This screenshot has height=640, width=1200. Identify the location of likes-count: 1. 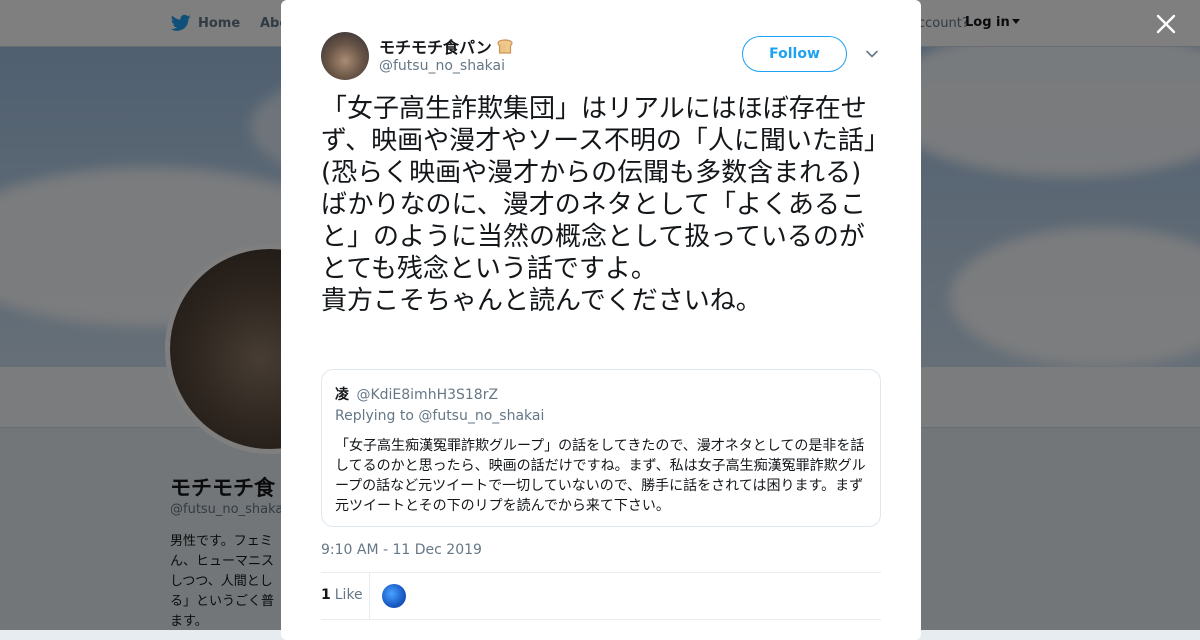
(326, 595).